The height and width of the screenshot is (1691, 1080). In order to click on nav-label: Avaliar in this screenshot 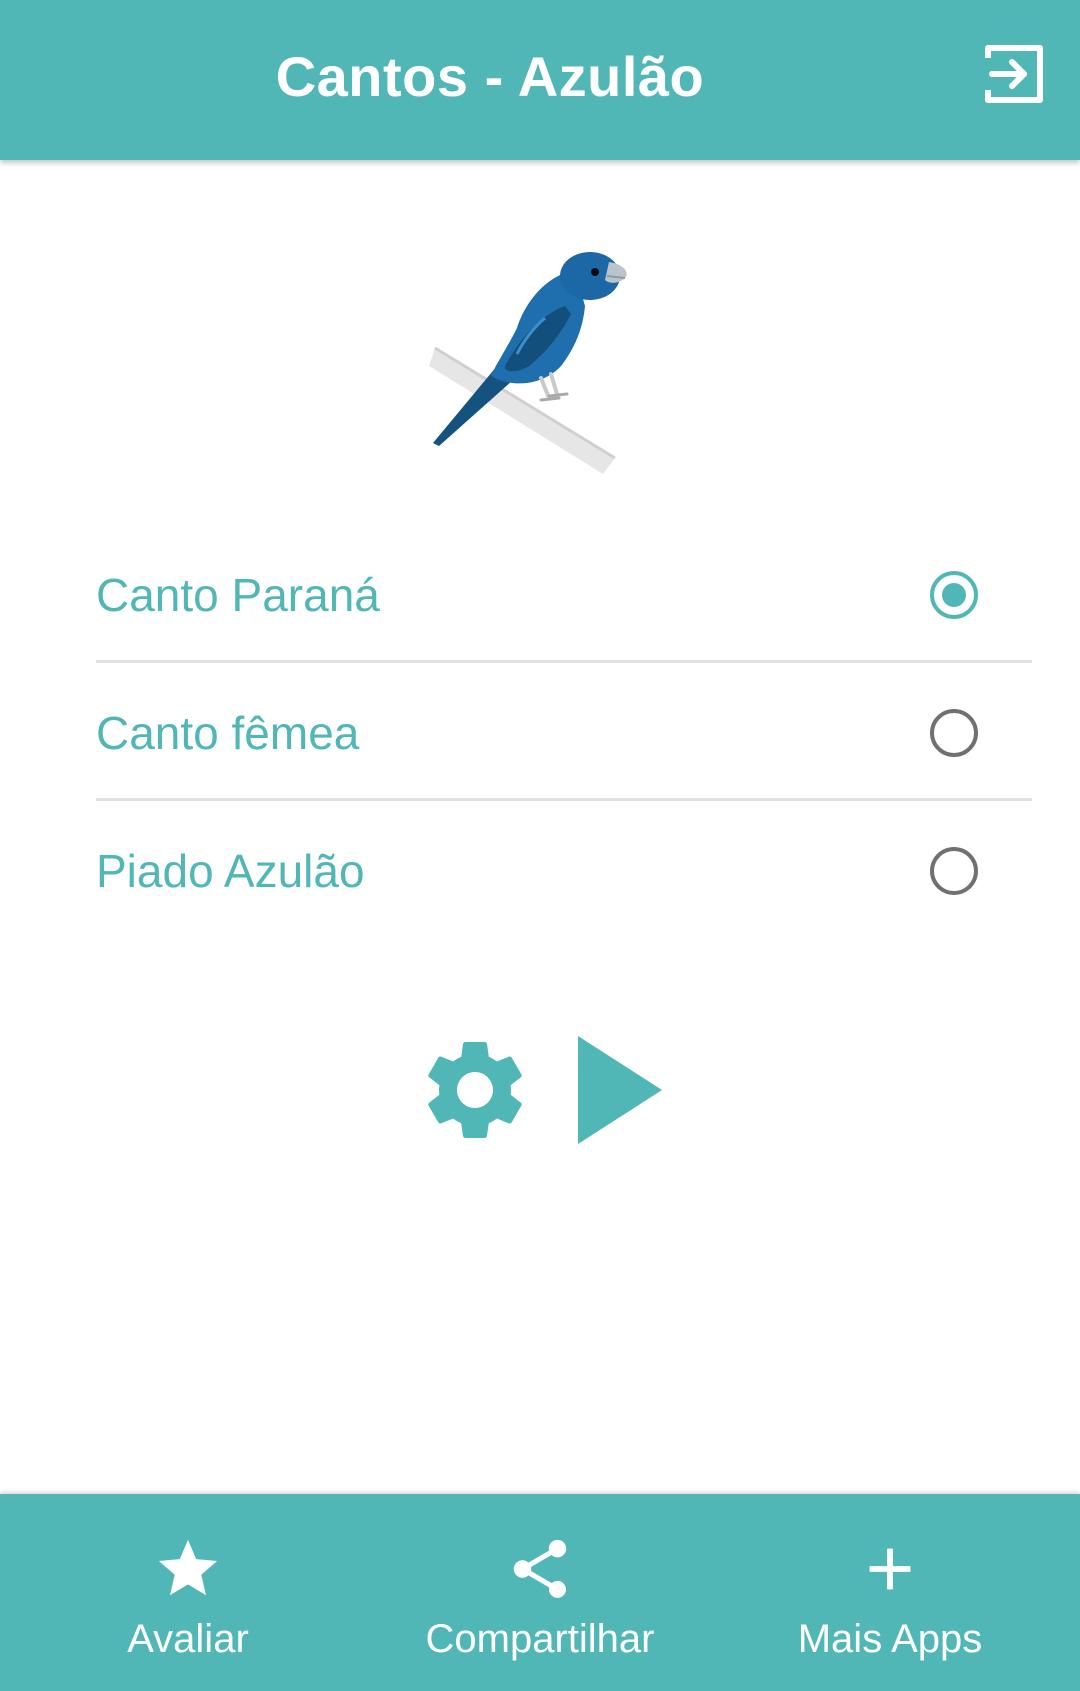, I will do `click(188, 1639)`.